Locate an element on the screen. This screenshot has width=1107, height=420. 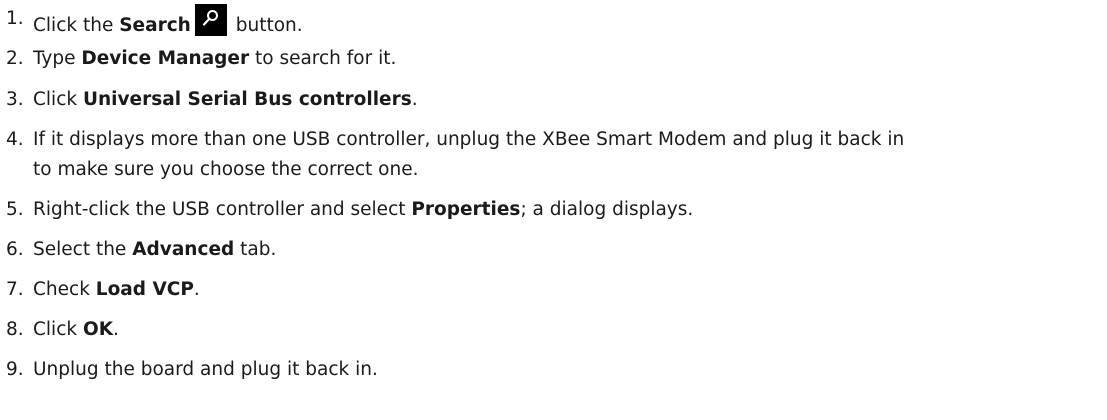
step-number: 5. is located at coordinates (15, 209).